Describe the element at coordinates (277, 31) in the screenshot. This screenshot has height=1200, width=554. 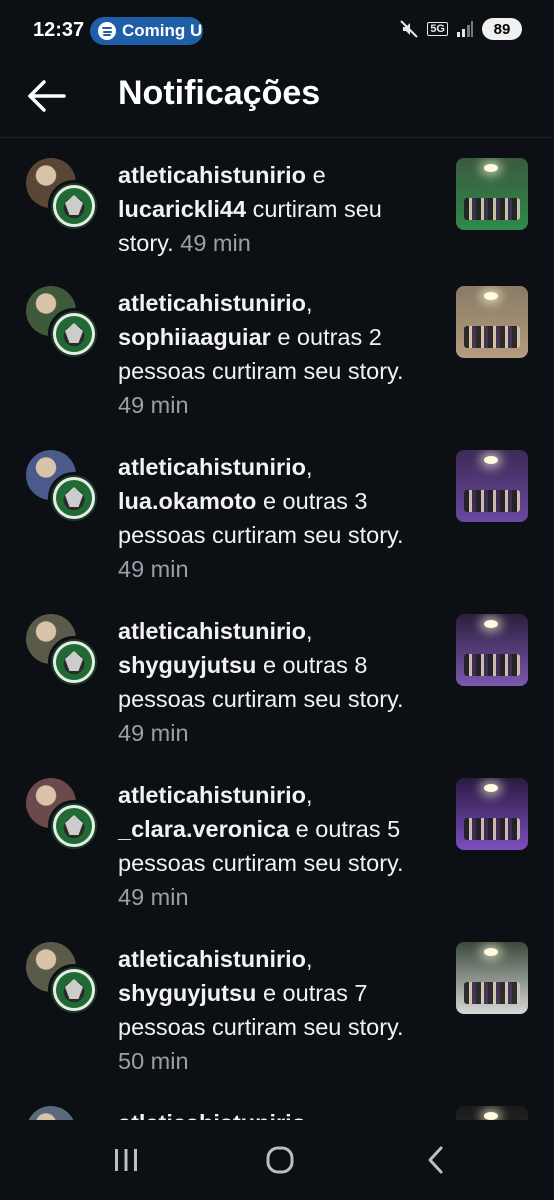
I see `status-bar: 12:37 Coming U 5G 89` at that location.